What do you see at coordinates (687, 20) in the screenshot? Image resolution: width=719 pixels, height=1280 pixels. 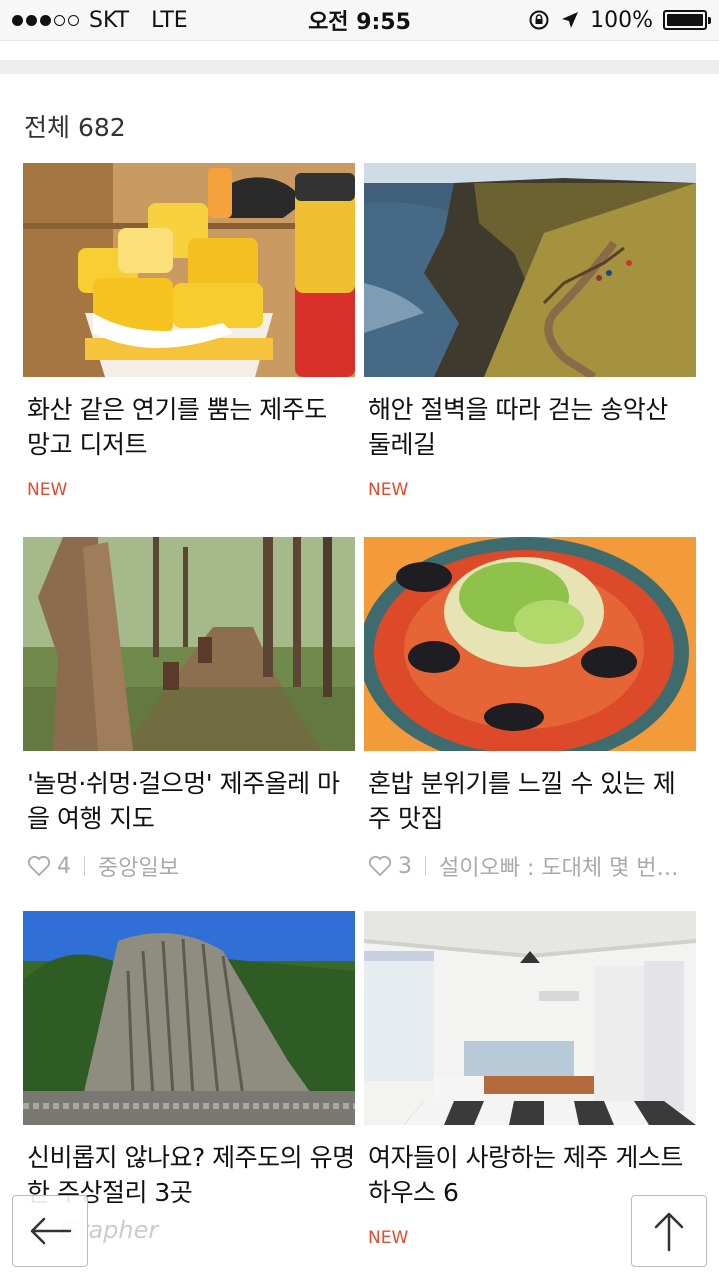 I see `battery-icon` at bounding box center [687, 20].